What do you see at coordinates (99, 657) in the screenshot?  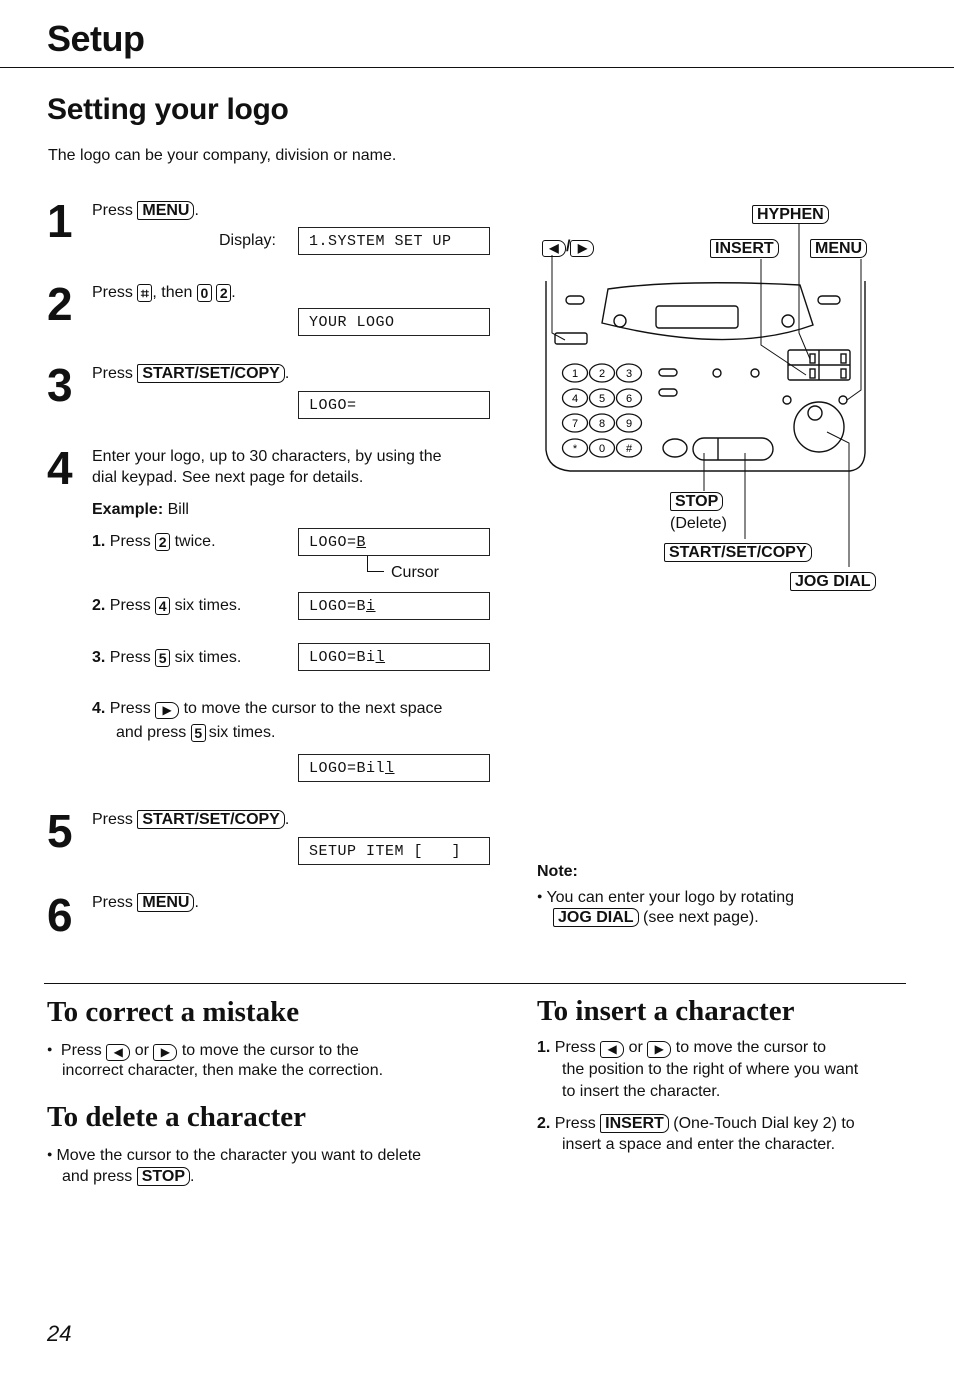 I see `substep-number: 3.` at bounding box center [99, 657].